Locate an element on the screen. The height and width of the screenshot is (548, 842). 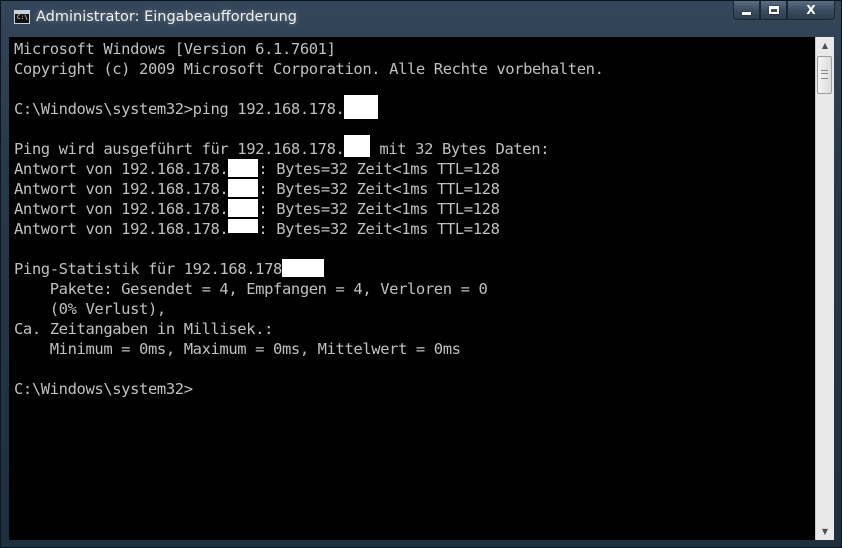
window-title: Administrator: Eingabeaufforderung is located at coordinates (166, 17).